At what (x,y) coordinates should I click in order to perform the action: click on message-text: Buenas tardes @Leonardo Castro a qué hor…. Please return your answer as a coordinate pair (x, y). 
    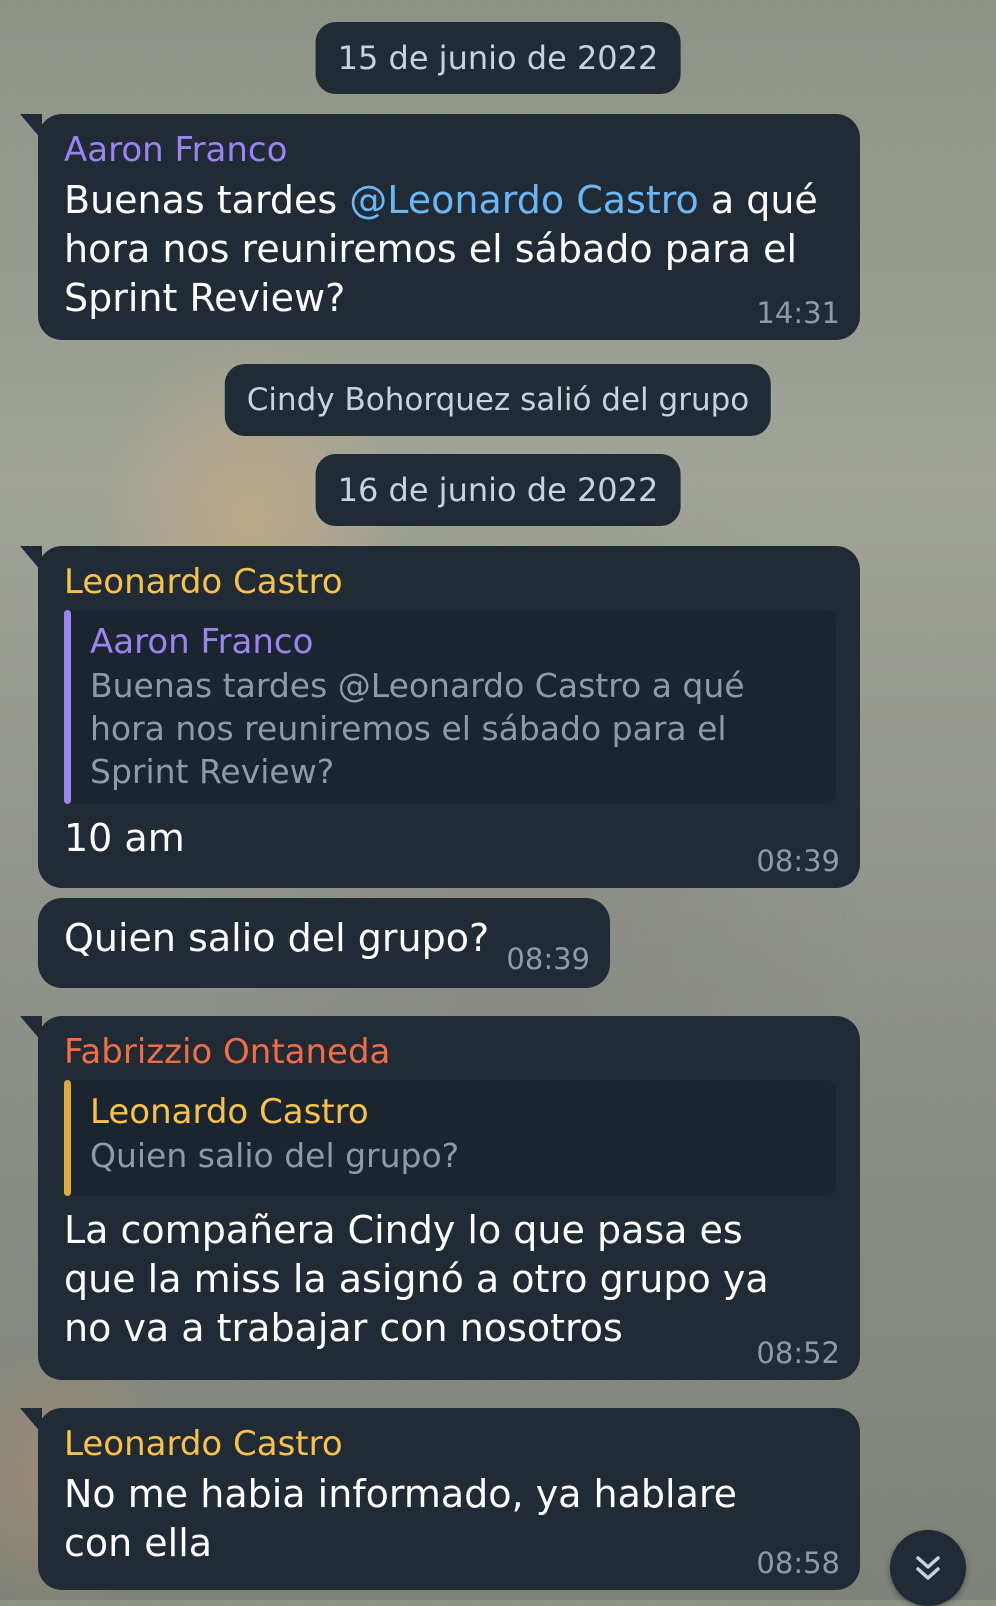
    Looking at the image, I should click on (444, 249).